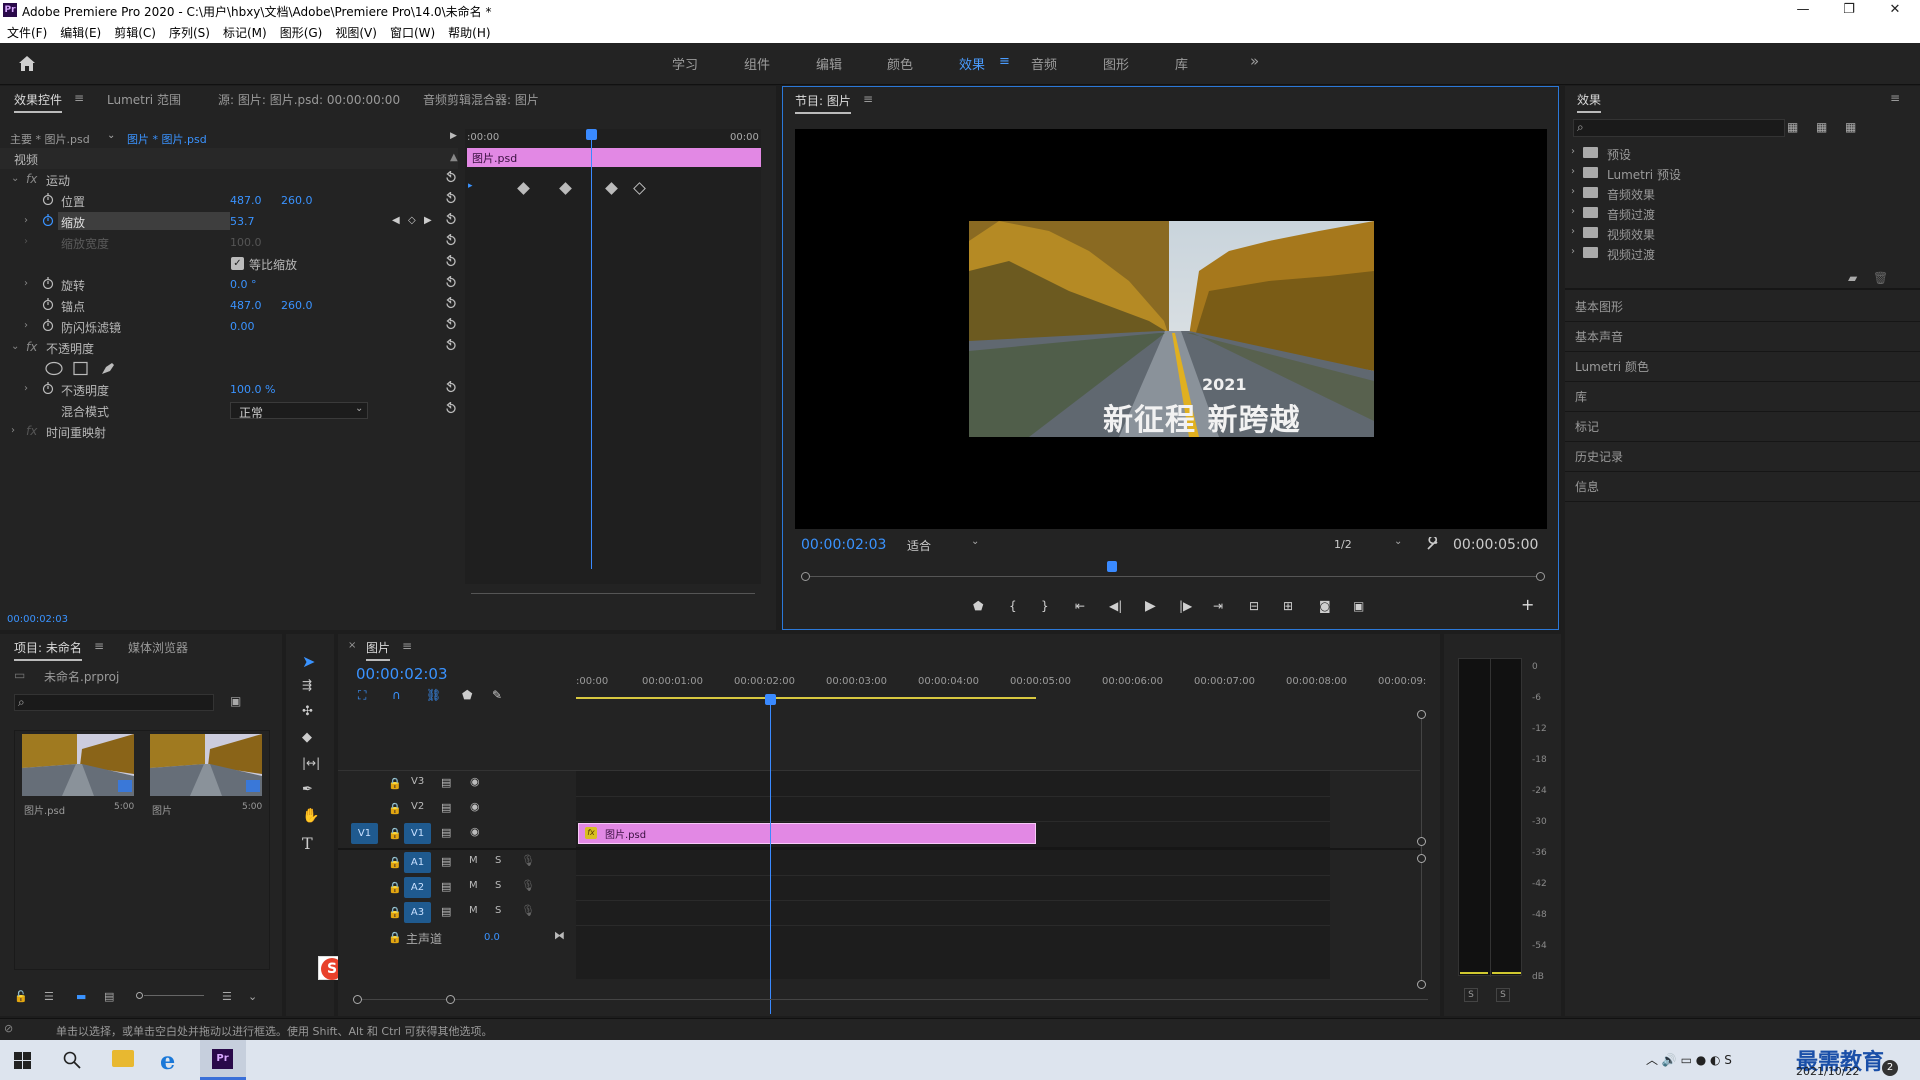 Image resolution: width=1920 pixels, height=1080 pixels. Describe the element at coordinates (412, 220) in the screenshot. I see `add-keyframe-icon: ◇` at that location.